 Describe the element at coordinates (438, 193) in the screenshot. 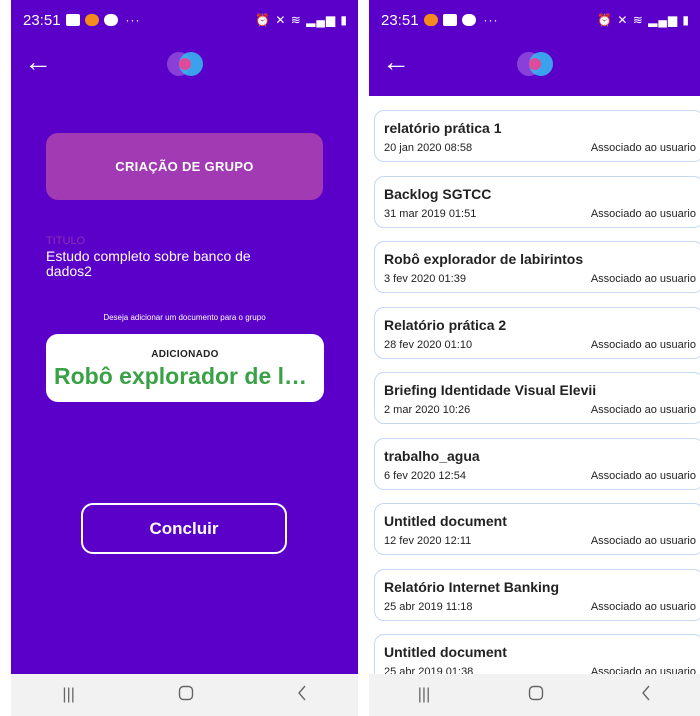

I see `document-title: Backlog SGTCC` at that location.